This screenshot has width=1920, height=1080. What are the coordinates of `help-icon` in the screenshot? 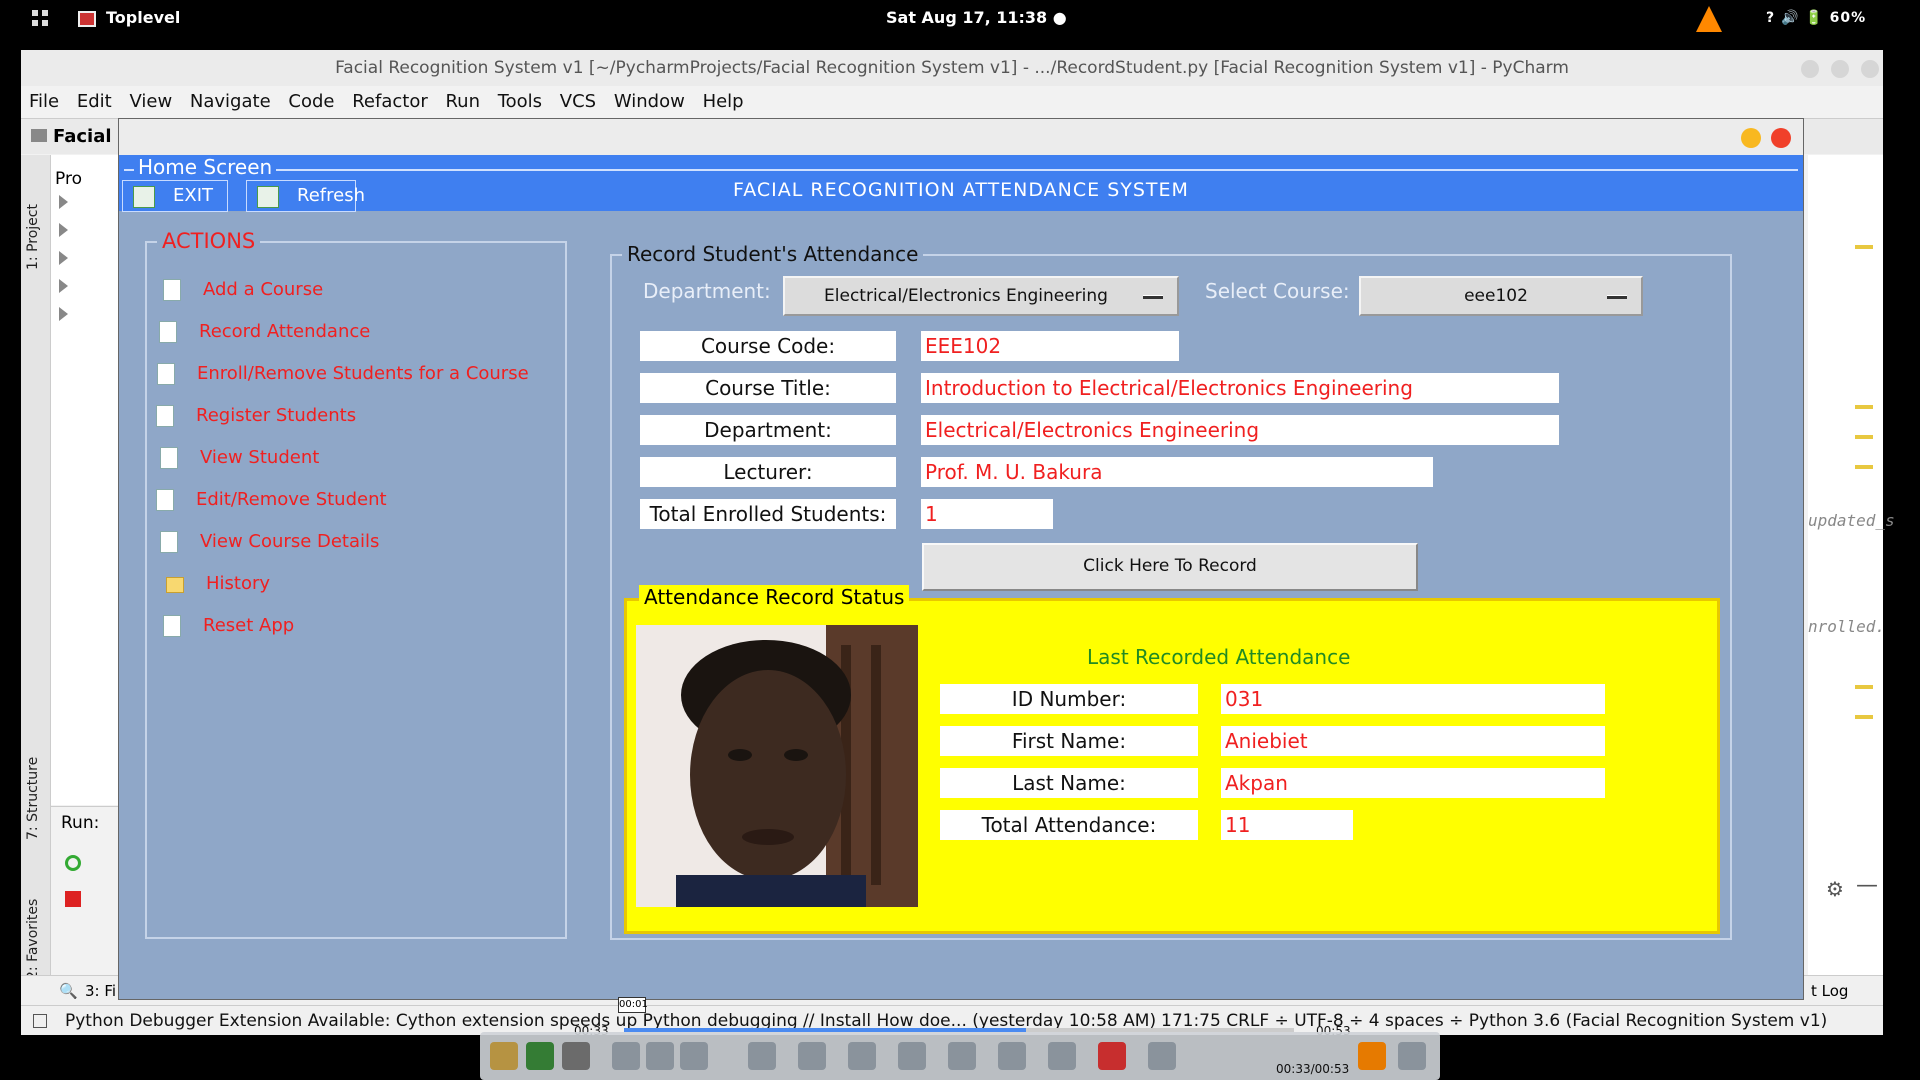 It's located at (1412, 1056).